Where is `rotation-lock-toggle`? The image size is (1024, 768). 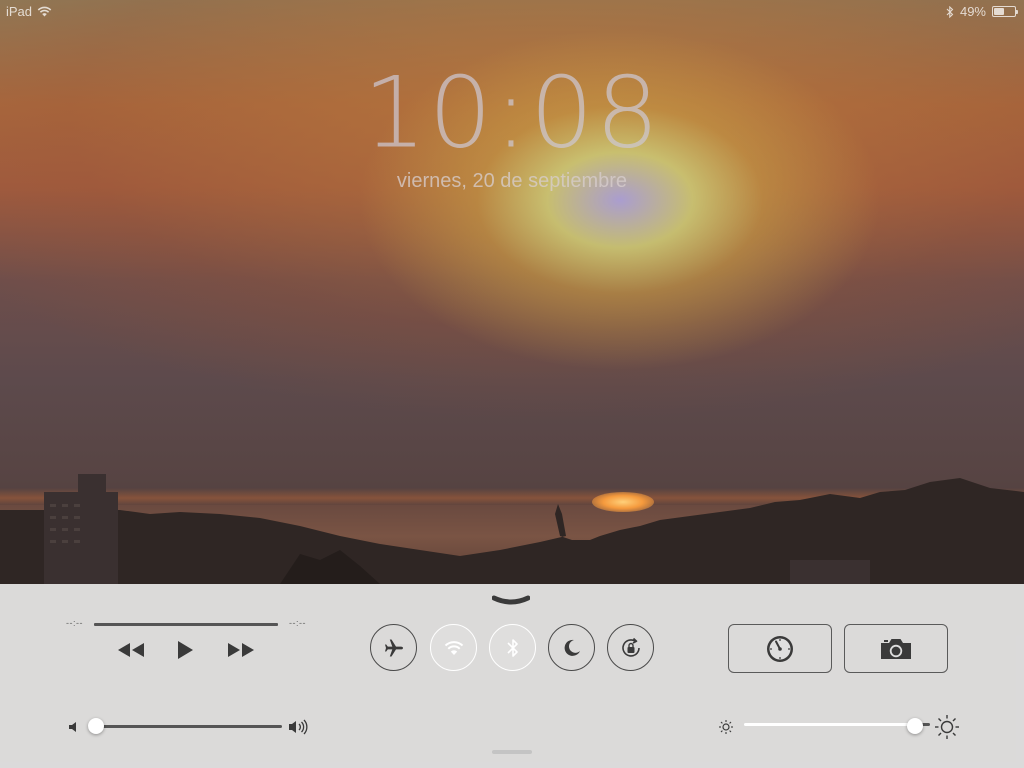 rotation-lock-toggle is located at coordinates (630, 647).